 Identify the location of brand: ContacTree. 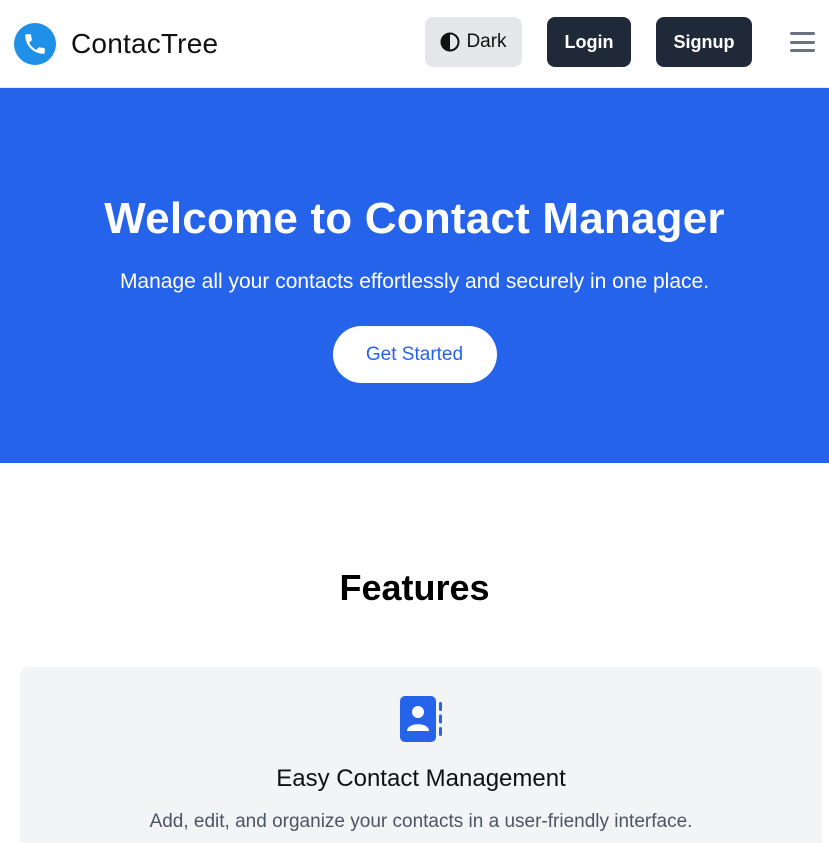
(116, 43).